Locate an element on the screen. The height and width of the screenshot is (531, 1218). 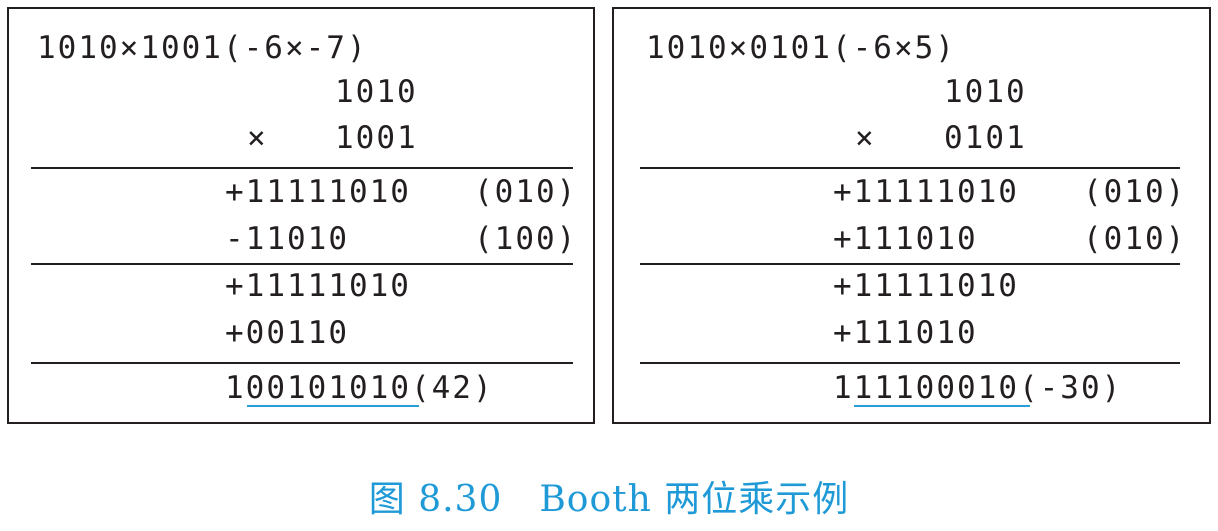
left-step1-op: +11111010 is located at coordinates (318, 192).